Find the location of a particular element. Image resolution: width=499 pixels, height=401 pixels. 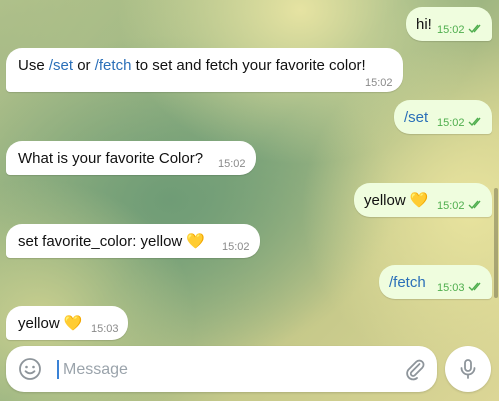

message-composer: Message is located at coordinates (221, 369).